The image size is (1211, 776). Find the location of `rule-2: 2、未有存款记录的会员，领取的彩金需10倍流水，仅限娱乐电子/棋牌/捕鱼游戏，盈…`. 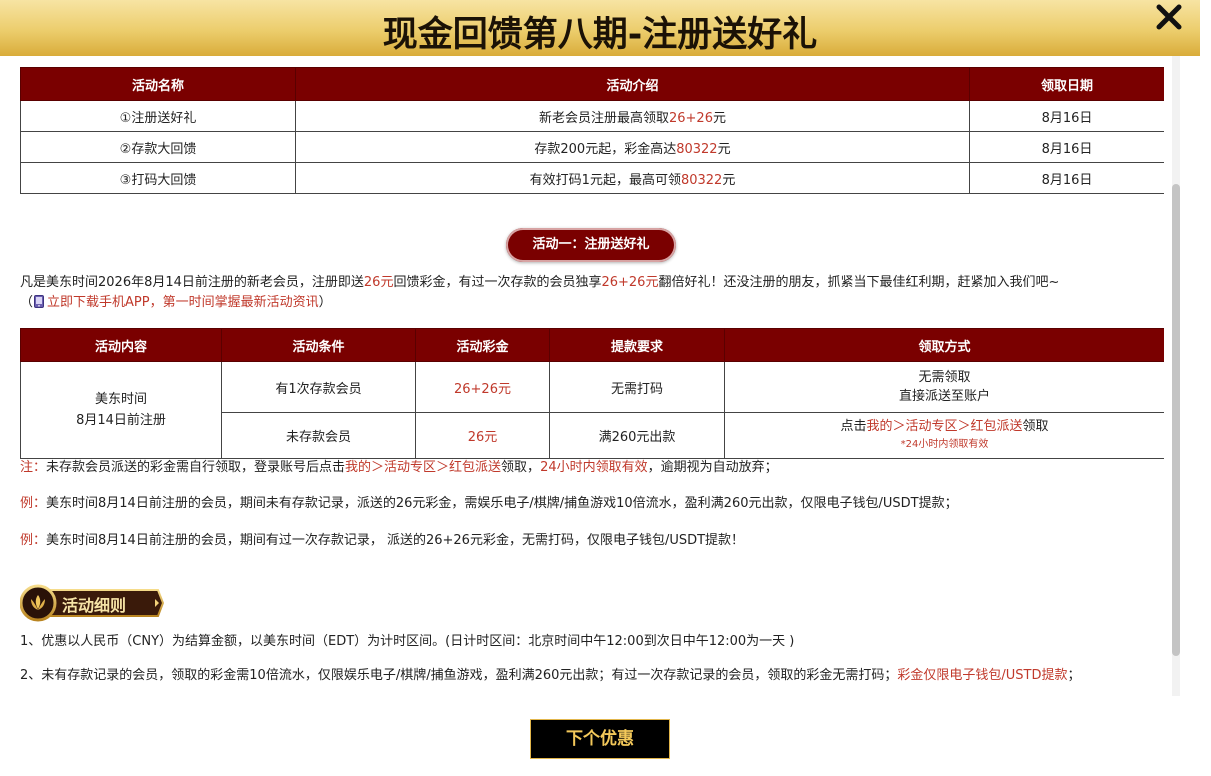

rule-2: 2、未有存款记录的会员，领取的彩金需10倍流水，仅限娱乐电子/棋牌/捕鱼游戏，盈… is located at coordinates (592, 675).